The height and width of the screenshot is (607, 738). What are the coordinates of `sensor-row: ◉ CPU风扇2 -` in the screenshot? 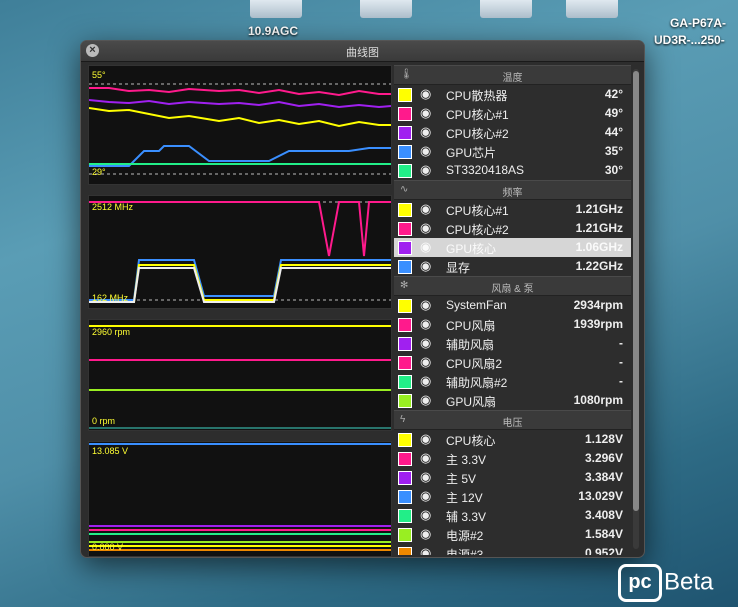 It's located at (512, 362).